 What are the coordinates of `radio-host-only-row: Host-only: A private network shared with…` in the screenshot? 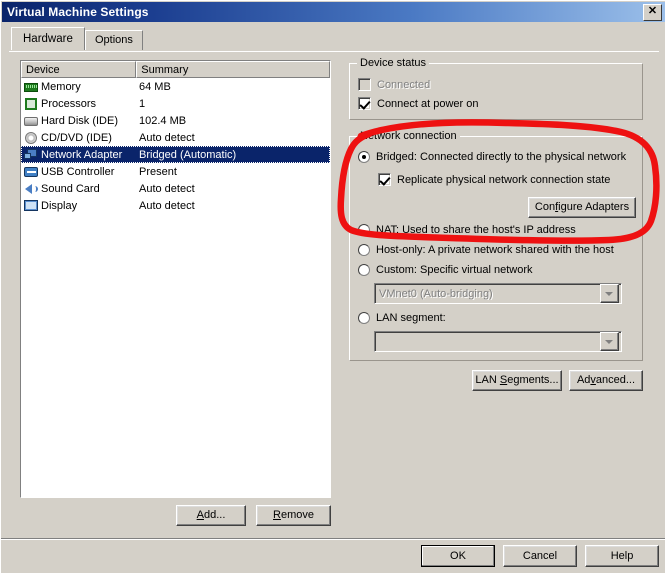 It's located at (486, 250).